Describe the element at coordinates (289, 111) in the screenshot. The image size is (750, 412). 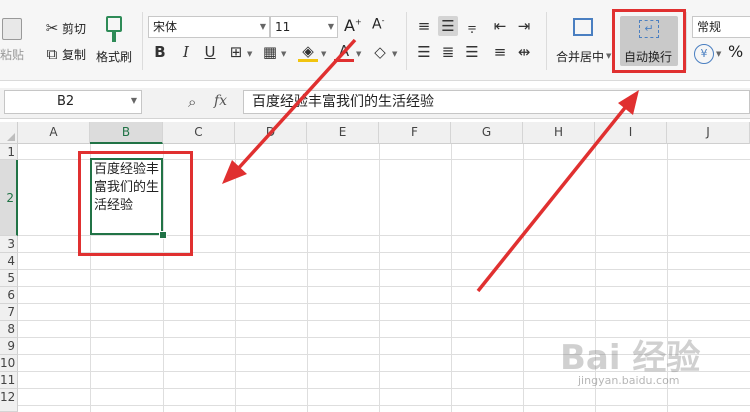
I see `arrow-to-cell` at that location.